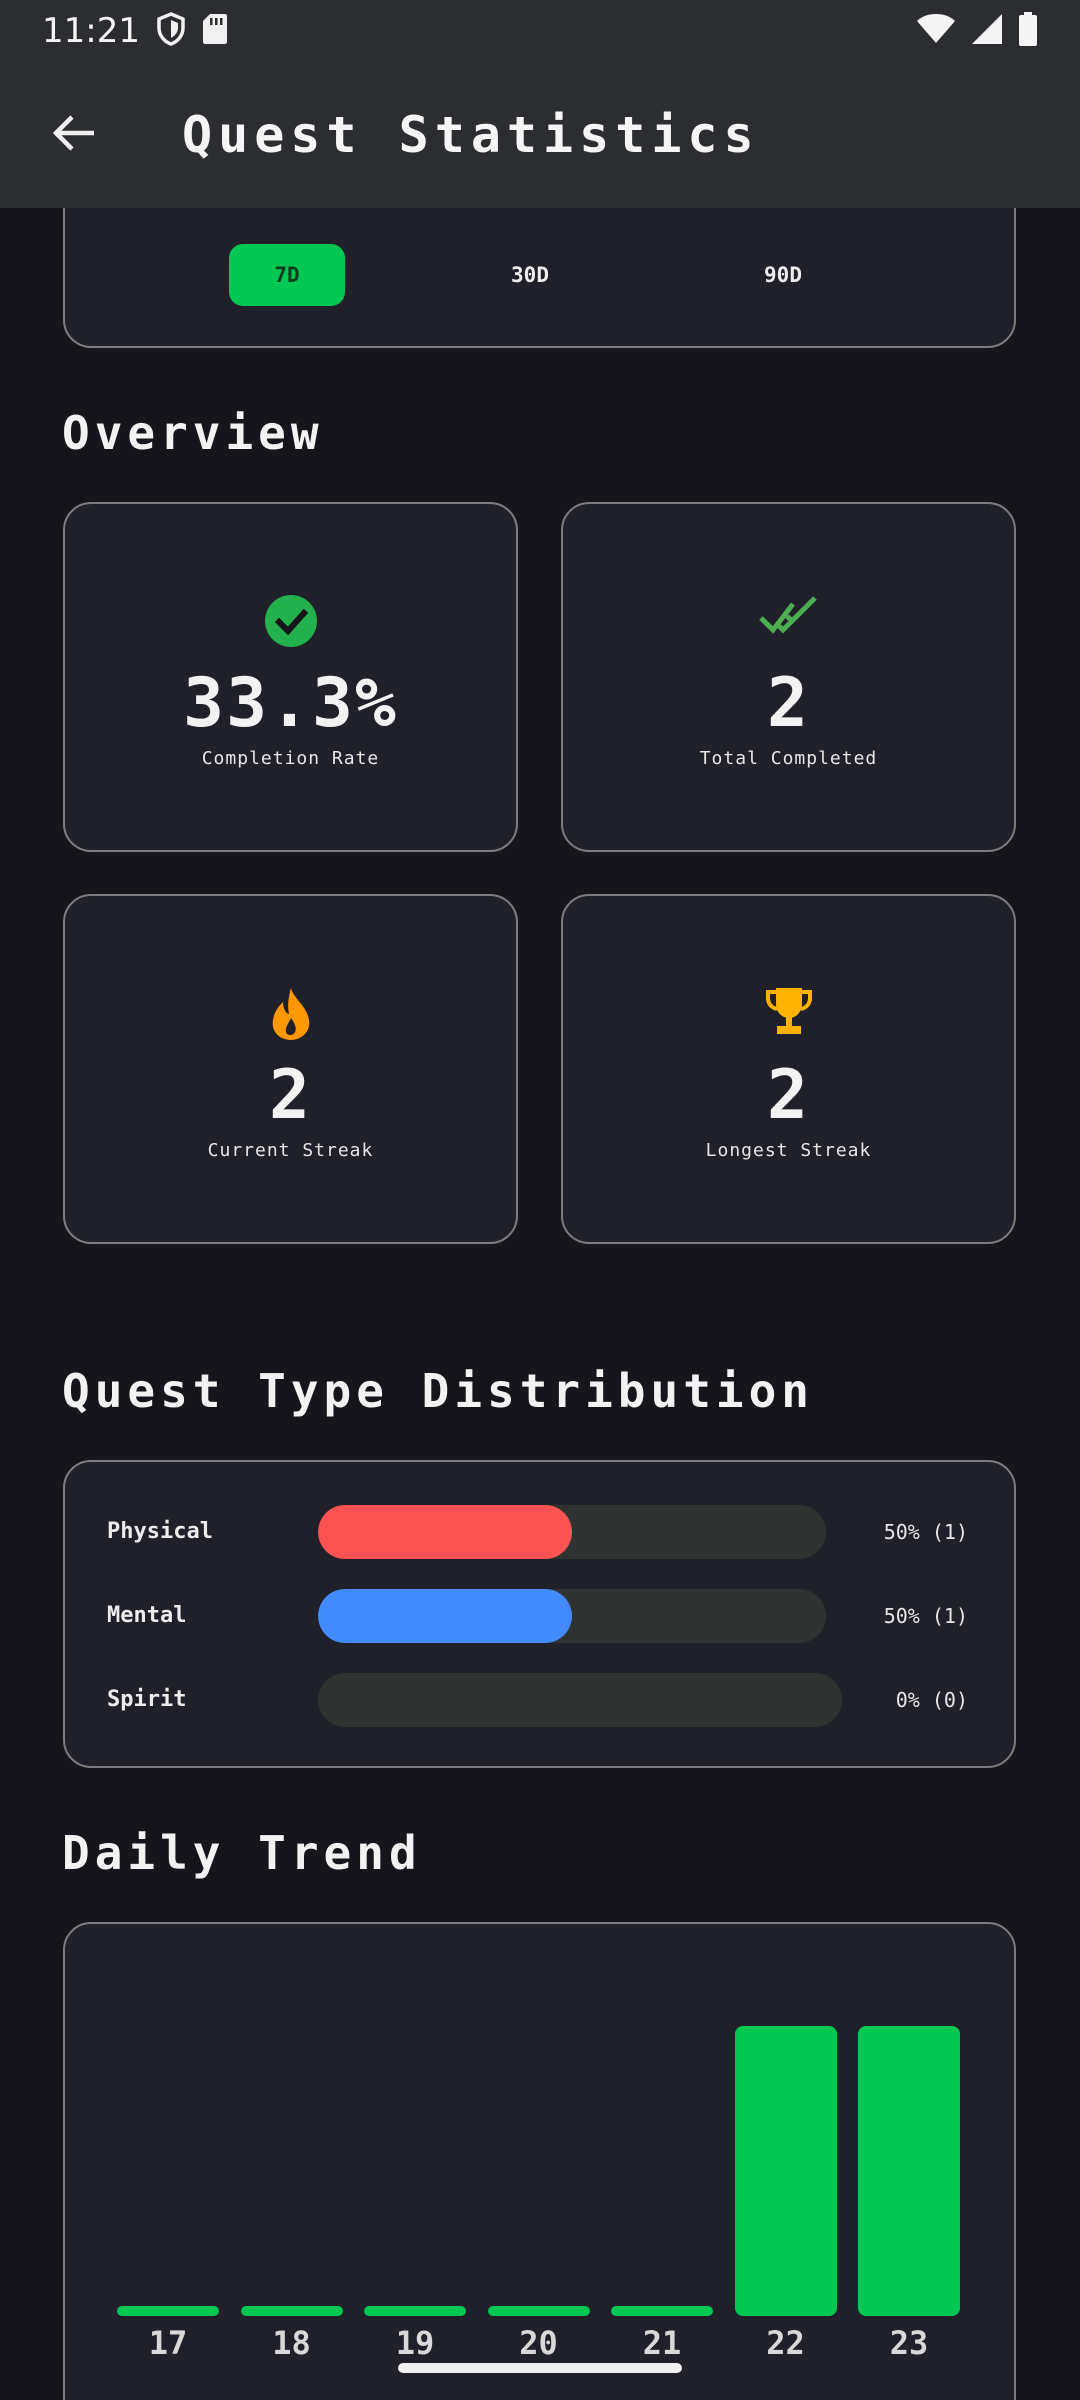  I want to click on arrow-left-icon, so click(74, 135).